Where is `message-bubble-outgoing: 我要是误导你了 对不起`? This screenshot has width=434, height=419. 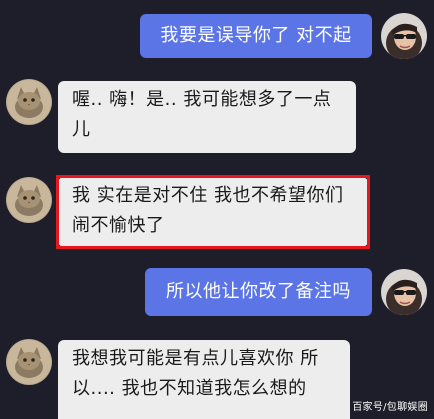 message-bubble-outgoing: 我要是误导你了 对不起 is located at coordinates (256, 36).